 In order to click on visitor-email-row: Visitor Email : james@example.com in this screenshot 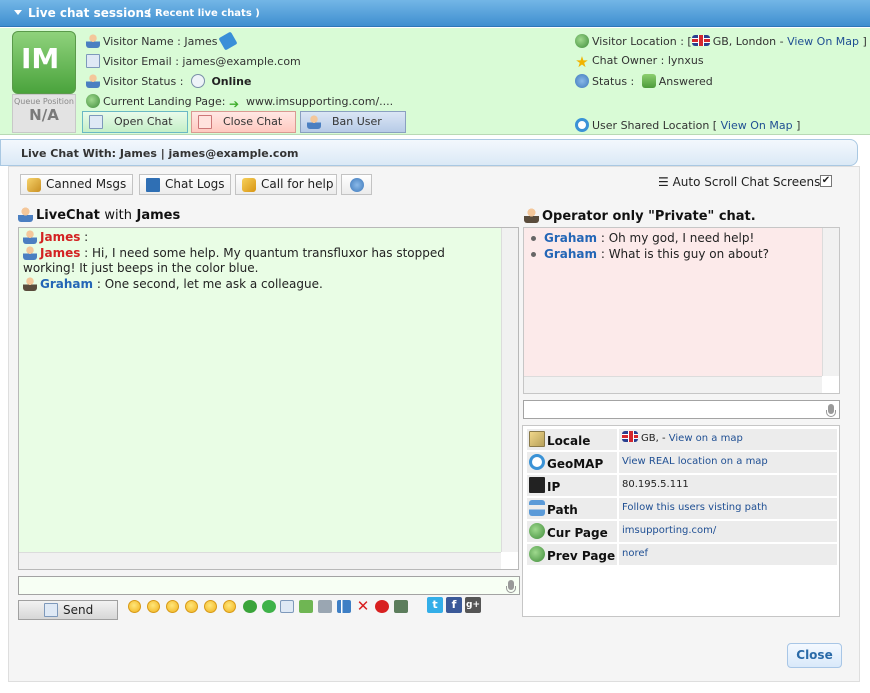, I will do `click(193, 61)`.